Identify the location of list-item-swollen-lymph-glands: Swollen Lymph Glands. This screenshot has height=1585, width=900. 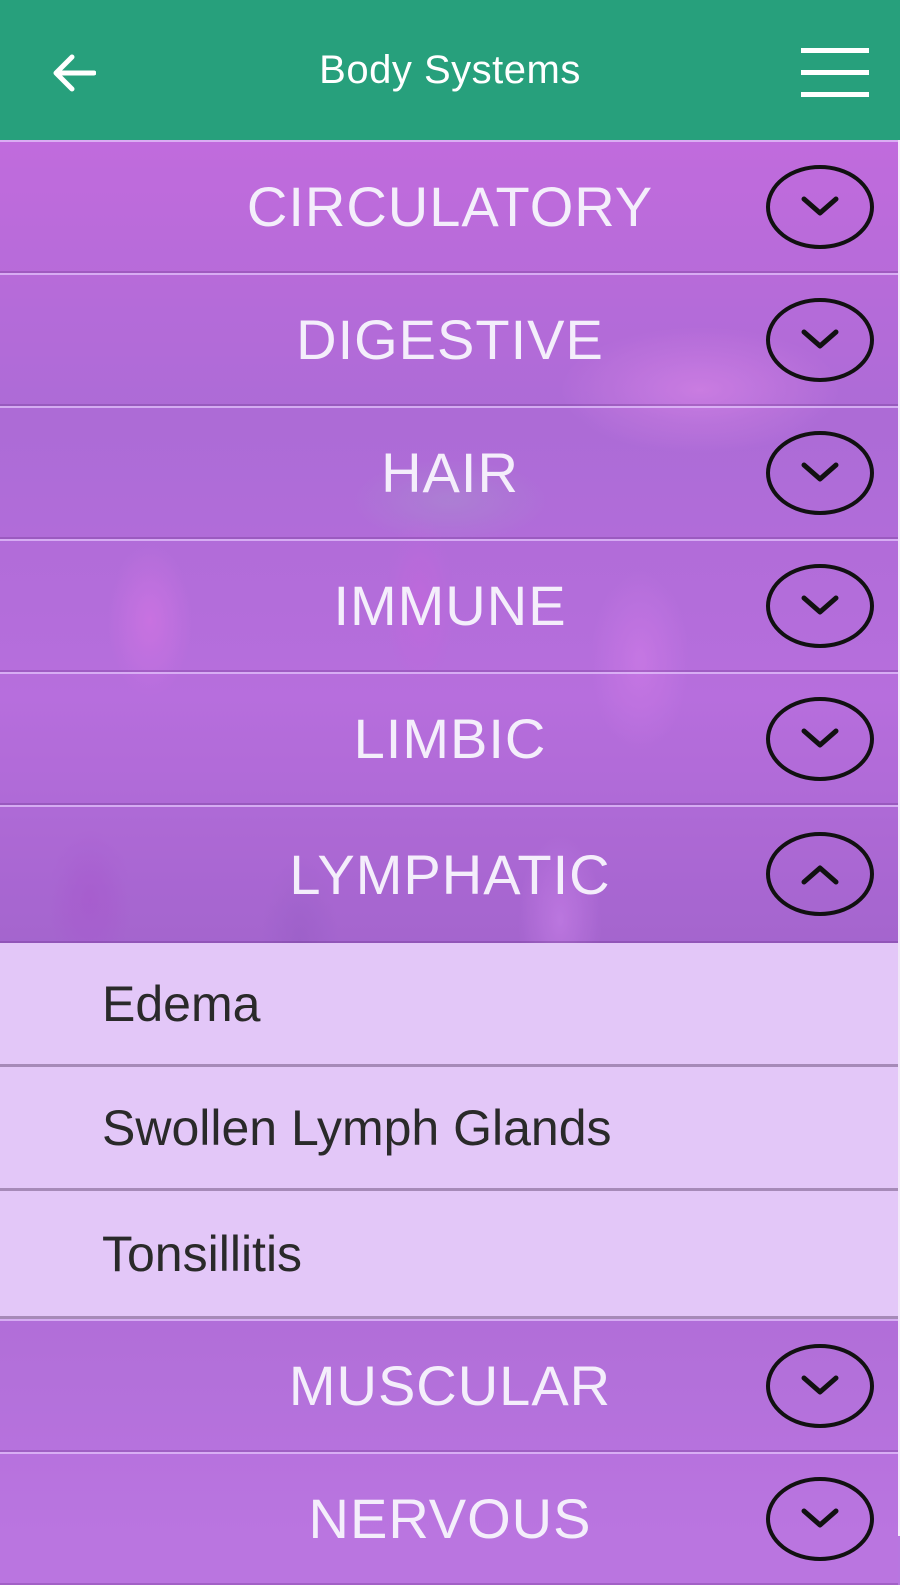
(449, 1129).